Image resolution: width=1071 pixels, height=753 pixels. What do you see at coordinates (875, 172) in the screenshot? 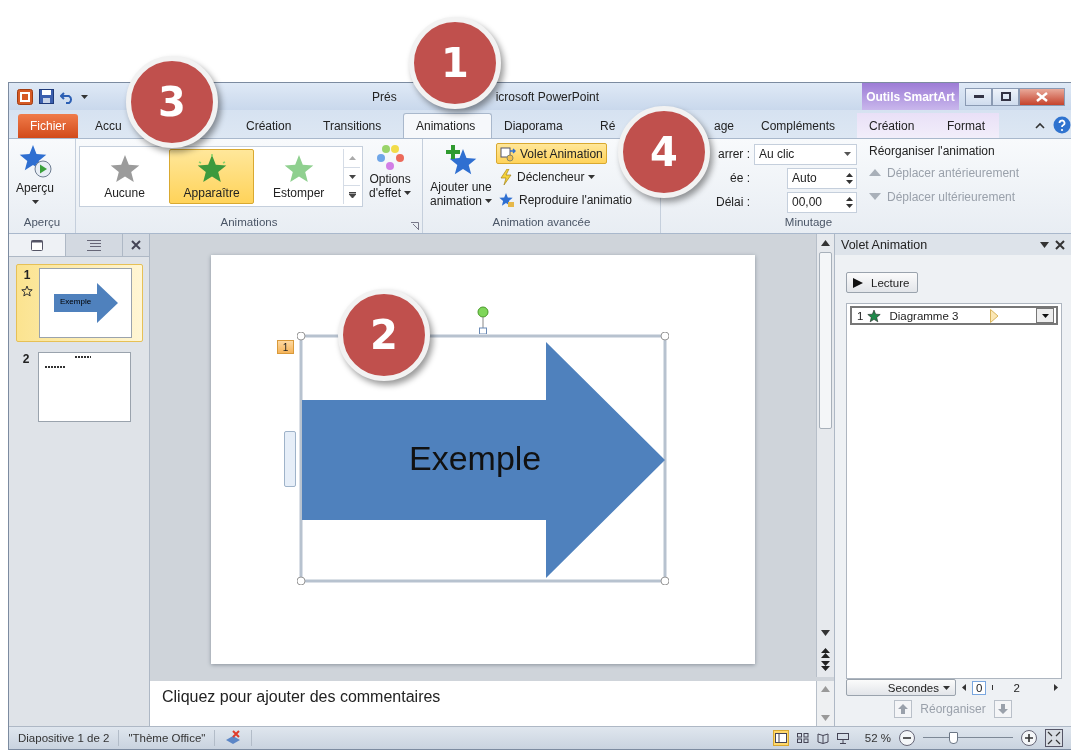
I see `up-triangle-icon` at bounding box center [875, 172].